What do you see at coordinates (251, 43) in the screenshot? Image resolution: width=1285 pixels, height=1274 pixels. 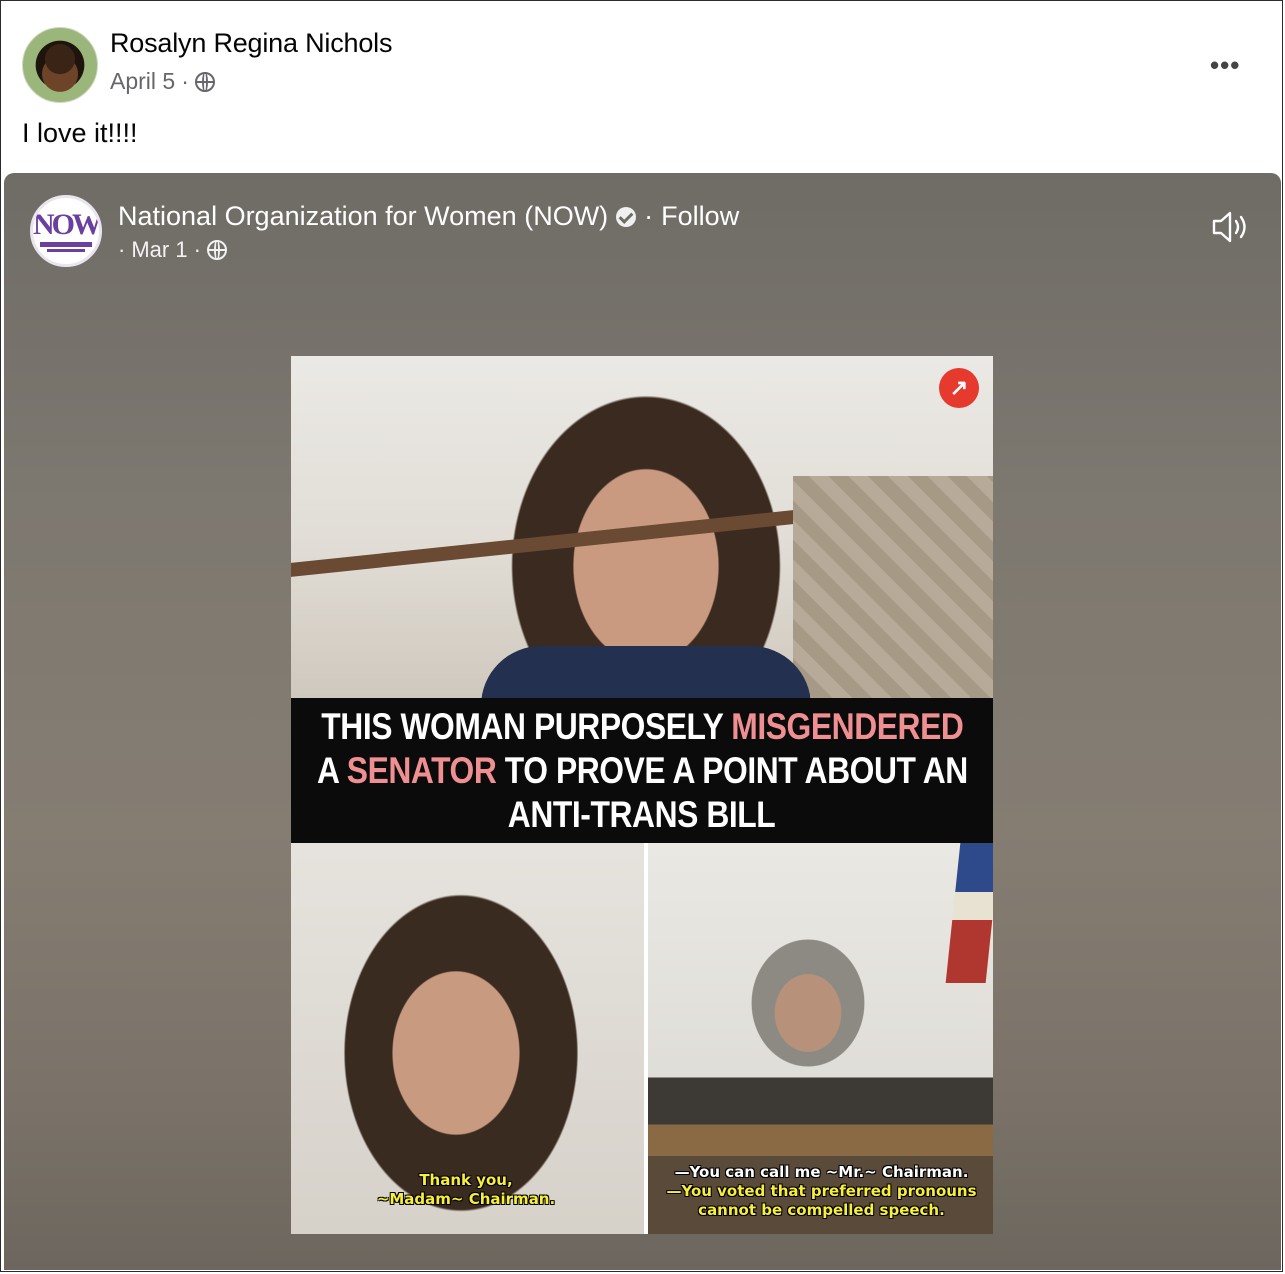 I see `author-name: Rosalyn Regina Nichols` at bounding box center [251, 43].